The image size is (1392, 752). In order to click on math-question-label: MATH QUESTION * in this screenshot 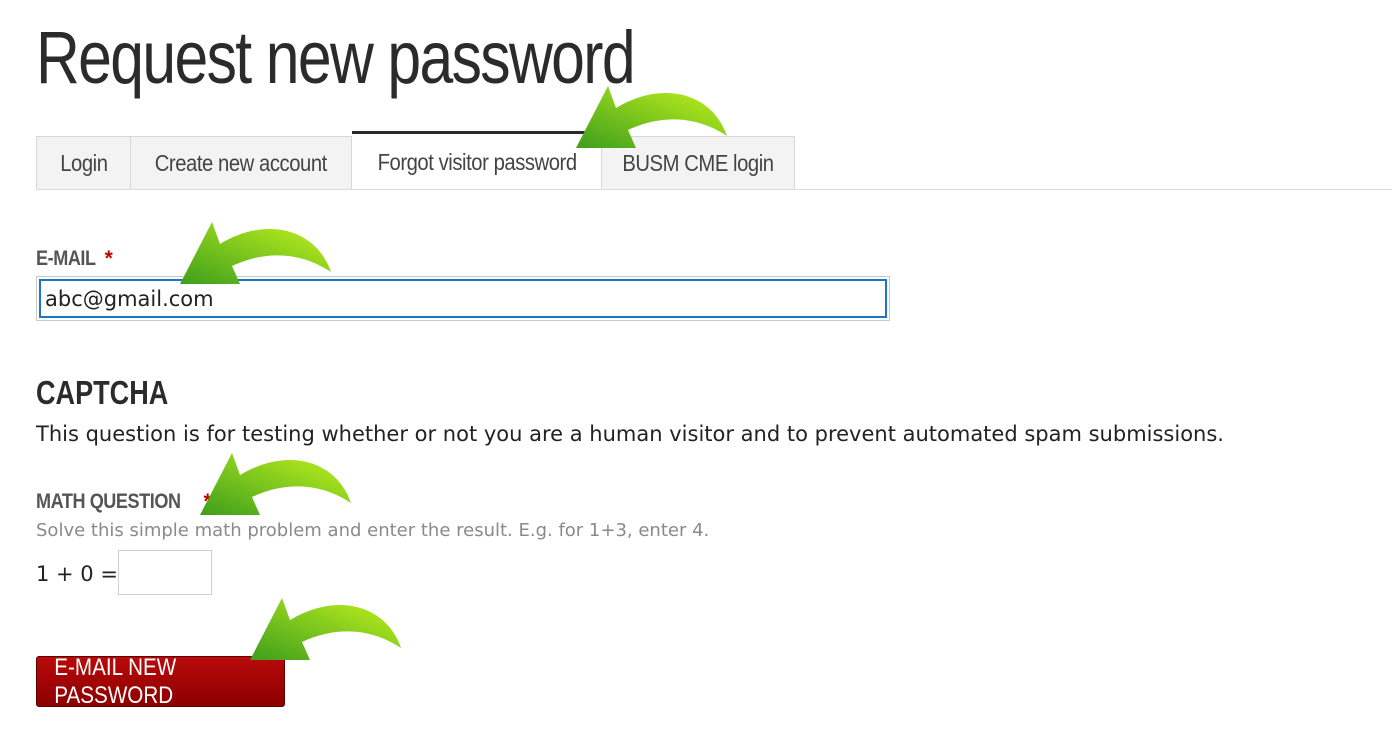, I will do `click(124, 502)`.